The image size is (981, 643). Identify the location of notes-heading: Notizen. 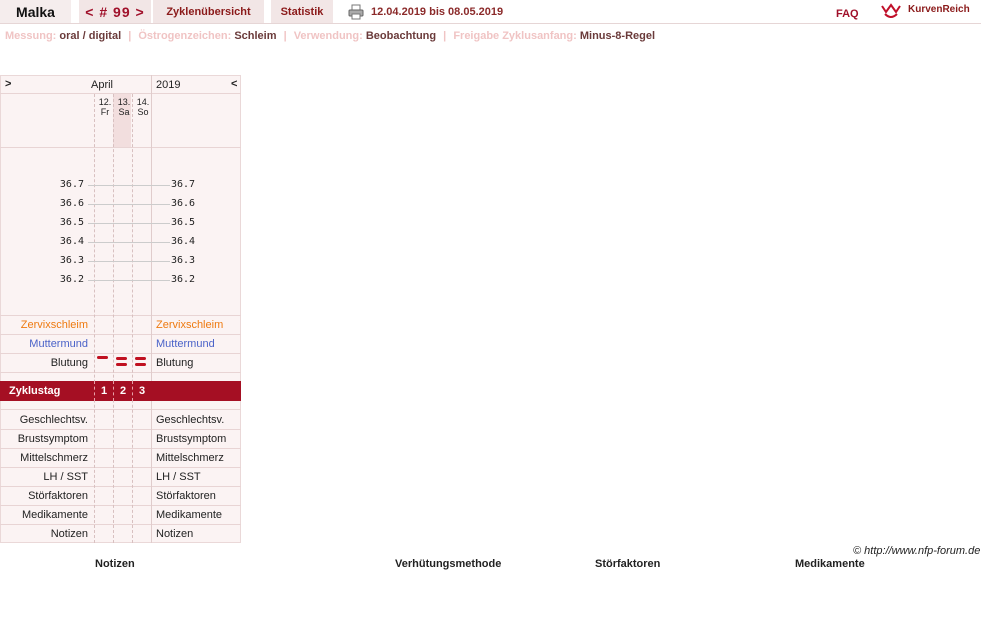
(115, 564).